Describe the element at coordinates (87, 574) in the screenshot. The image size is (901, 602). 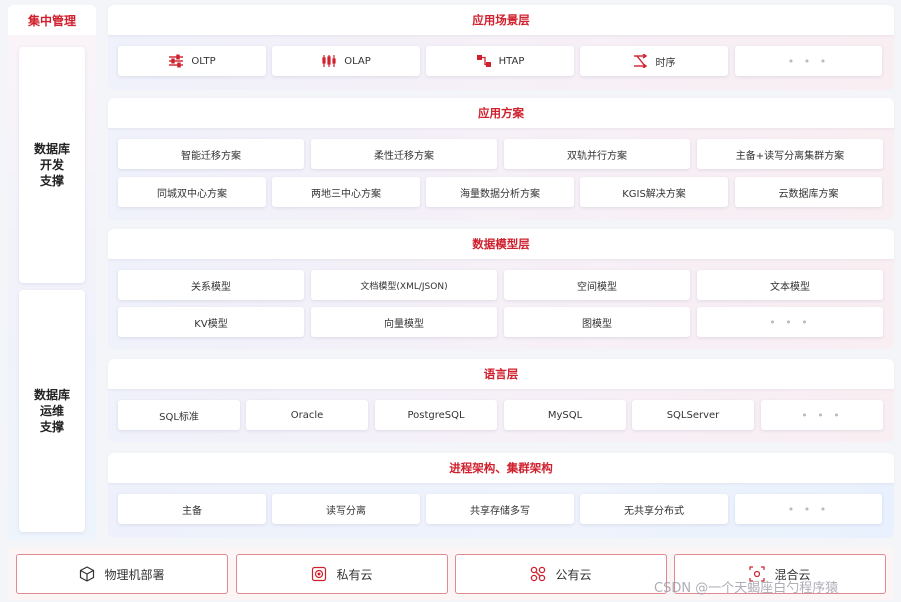
I see `cube-icon` at that location.